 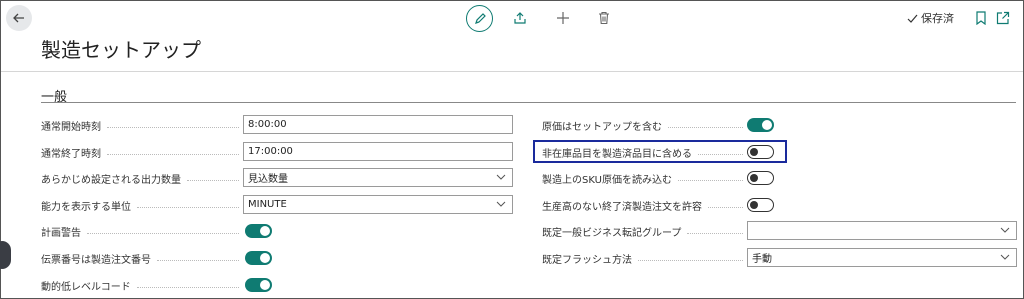 I want to click on field-row: 伝票番号は製造注文番号, so click(x=142, y=258).